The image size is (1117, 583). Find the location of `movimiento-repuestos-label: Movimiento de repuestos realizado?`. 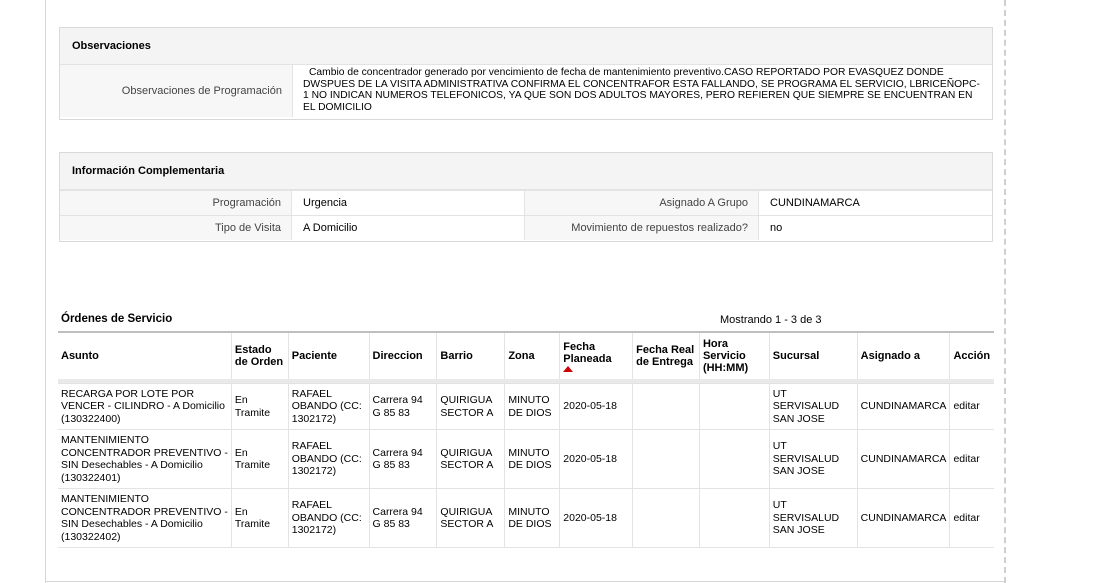

movimiento-repuestos-label: Movimiento de repuestos realizado? is located at coordinates (641, 228).